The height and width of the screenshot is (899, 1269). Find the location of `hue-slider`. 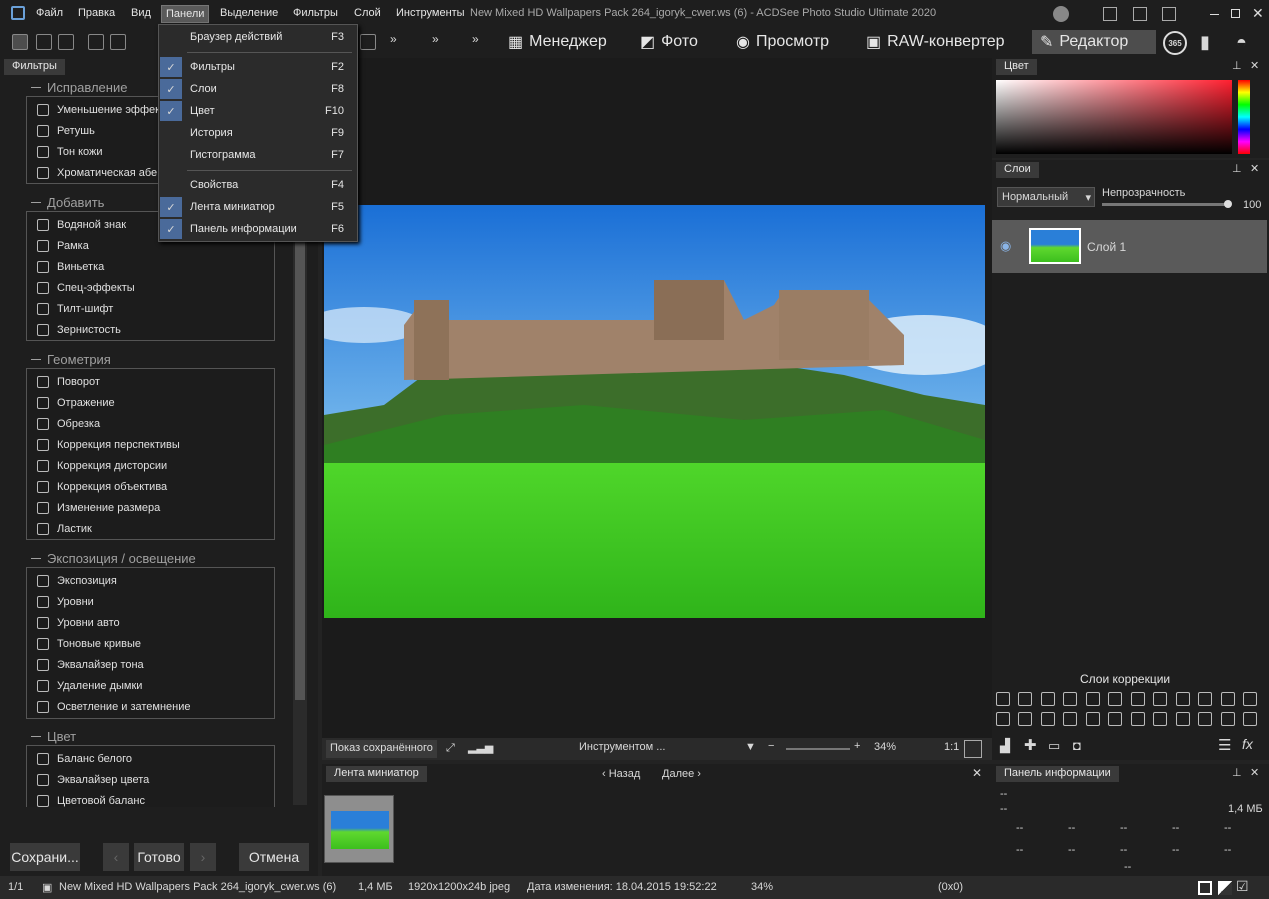

hue-slider is located at coordinates (1244, 117).